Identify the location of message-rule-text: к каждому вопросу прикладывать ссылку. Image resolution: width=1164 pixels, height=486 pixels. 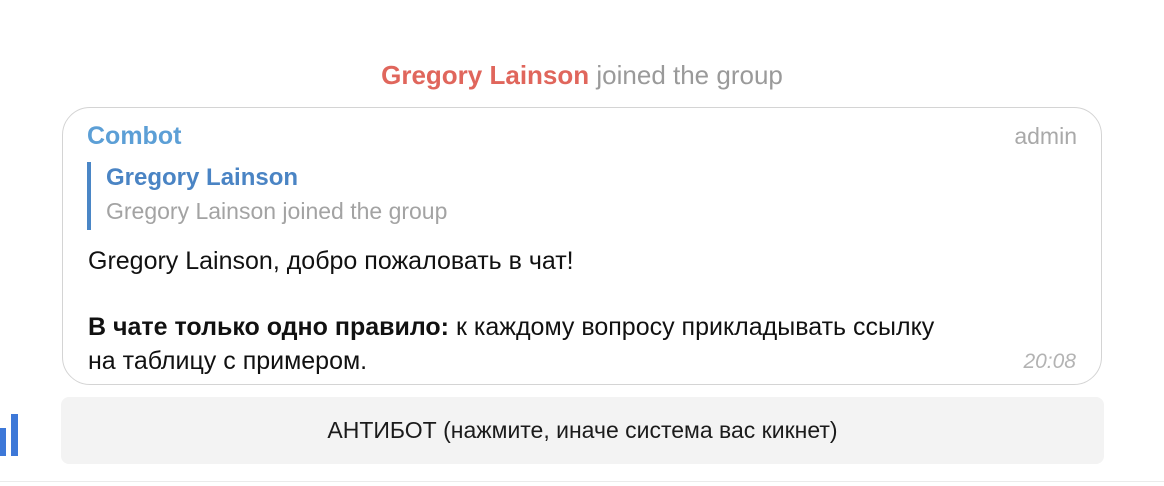
(692, 327).